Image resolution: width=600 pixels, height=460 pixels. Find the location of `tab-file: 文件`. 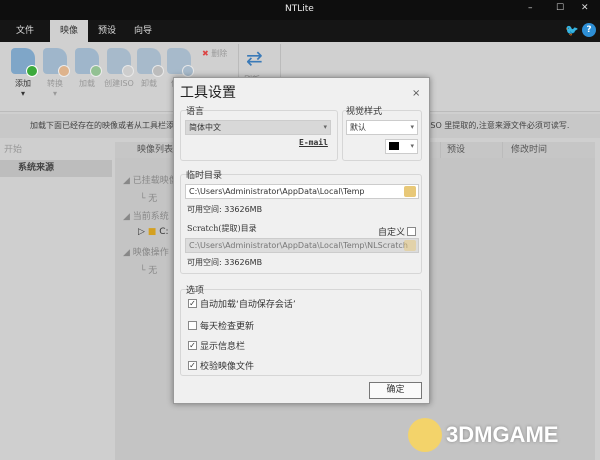

tab-file: 文件 is located at coordinates (25, 31).